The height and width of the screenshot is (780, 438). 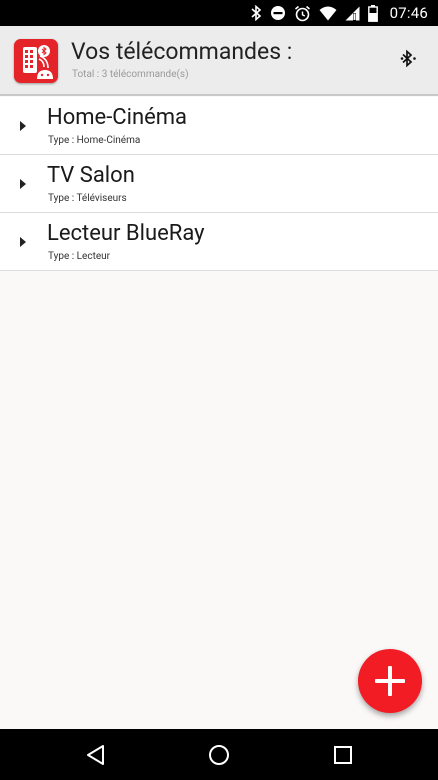 What do you see at coordinates (219, 126) in the screenshot?
I see `list-item-home-cinema: Home-Cinéma Type : Home-Cinéma` at bounding box center [219, 126].